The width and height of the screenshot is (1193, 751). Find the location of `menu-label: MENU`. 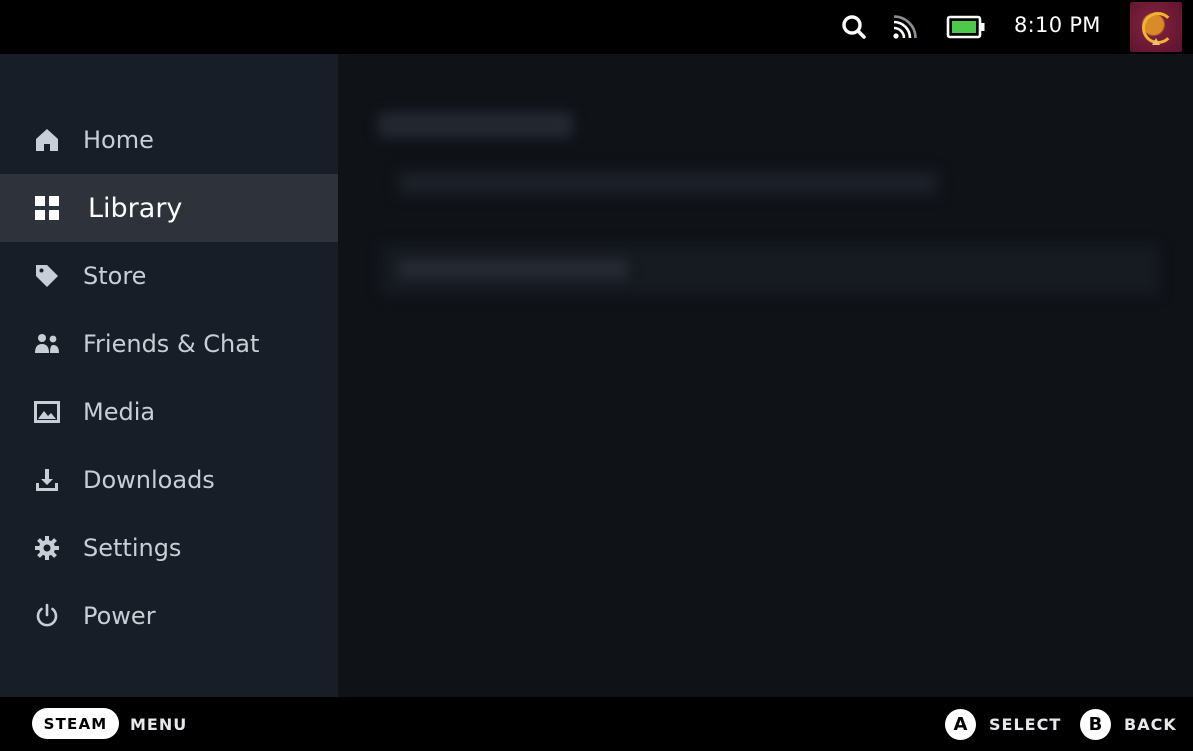

menu-label: MENU is located at coordinates (159, 724).